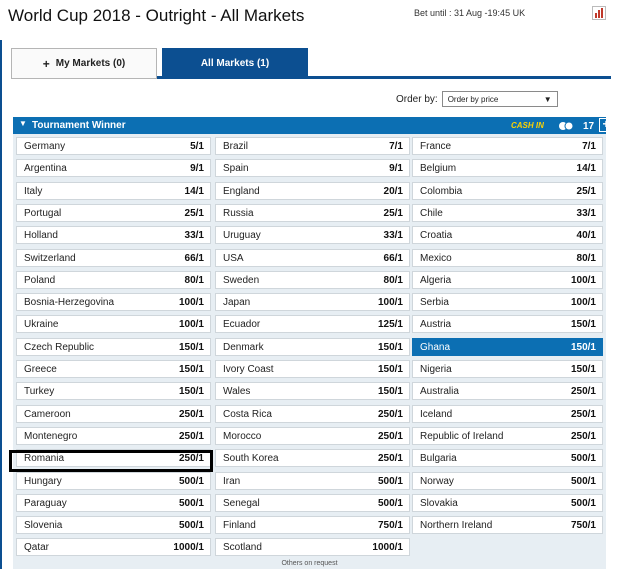  I want to click on selection-france: France 7/1, so click(507, 146).